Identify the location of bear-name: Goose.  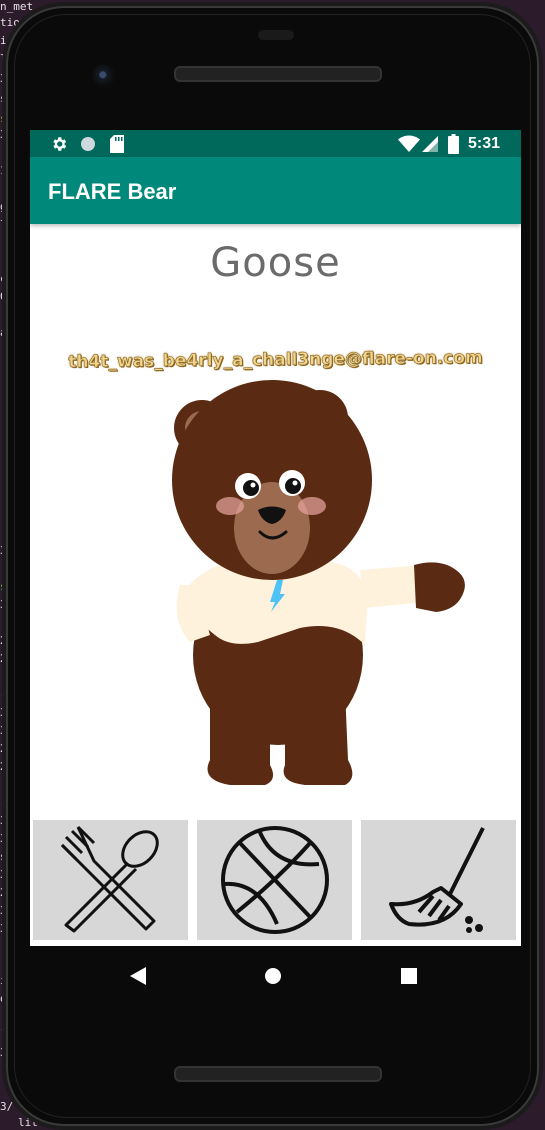
(275, 263).